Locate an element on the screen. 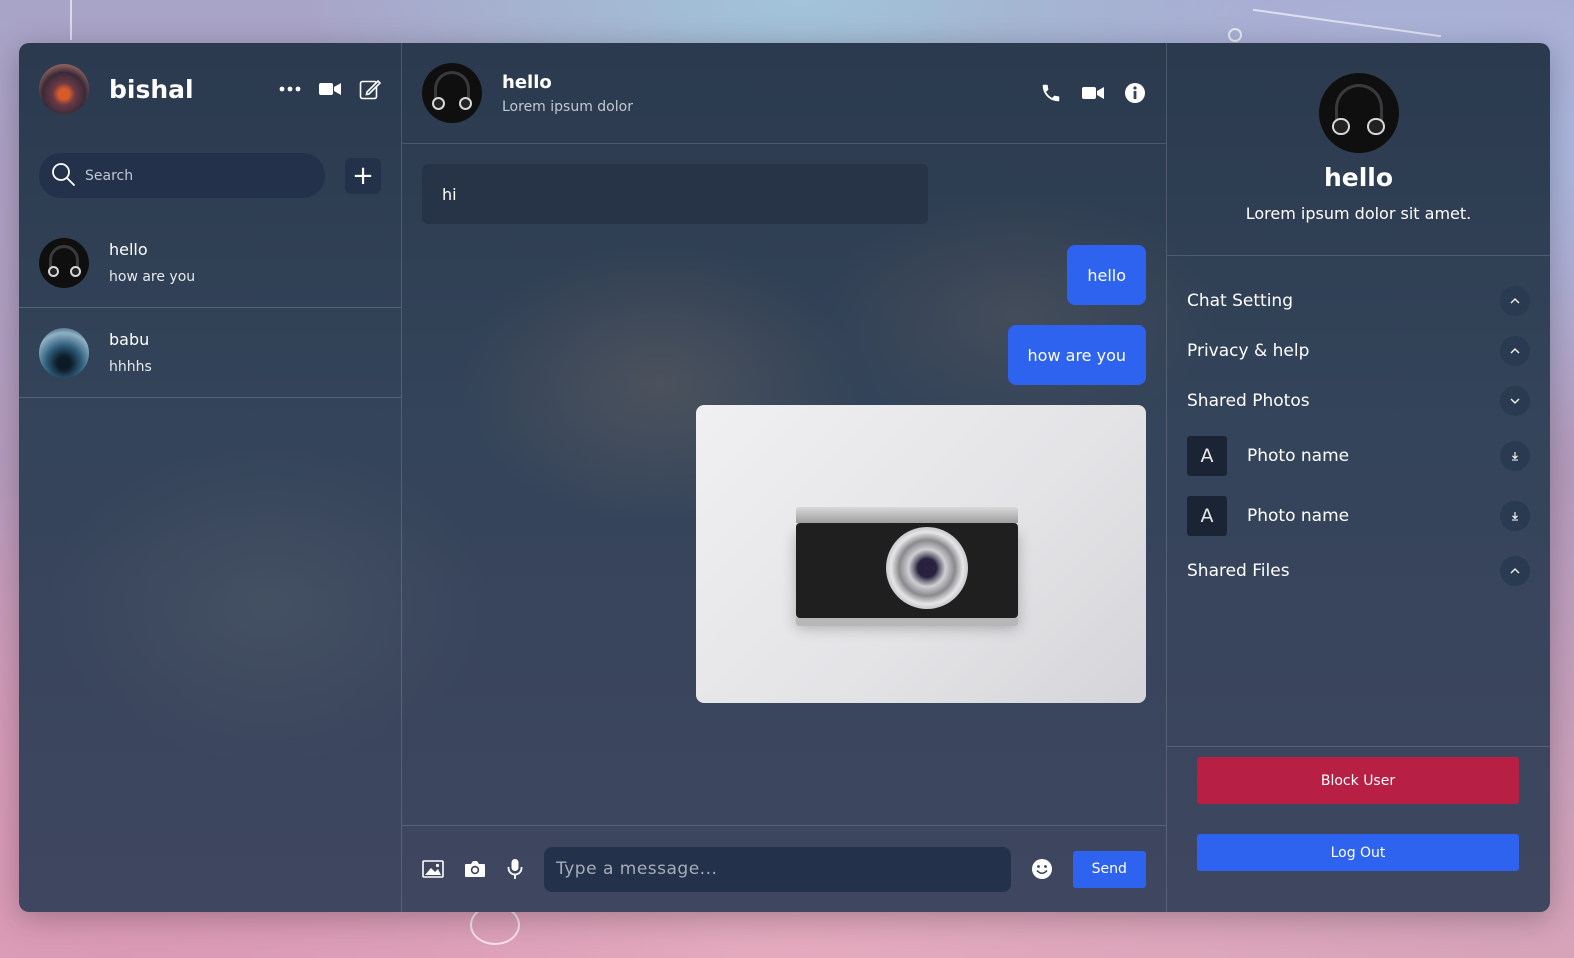  camera-icon is located at coordinates (475, 869).